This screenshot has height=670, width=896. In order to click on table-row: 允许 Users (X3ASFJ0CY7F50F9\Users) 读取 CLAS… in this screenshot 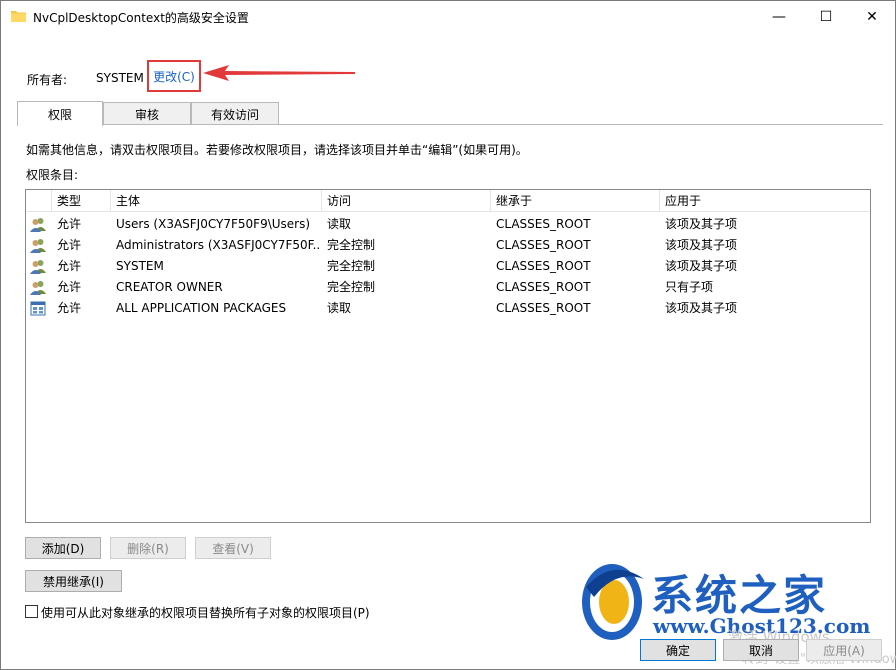, I will do `click(448, 224)`.